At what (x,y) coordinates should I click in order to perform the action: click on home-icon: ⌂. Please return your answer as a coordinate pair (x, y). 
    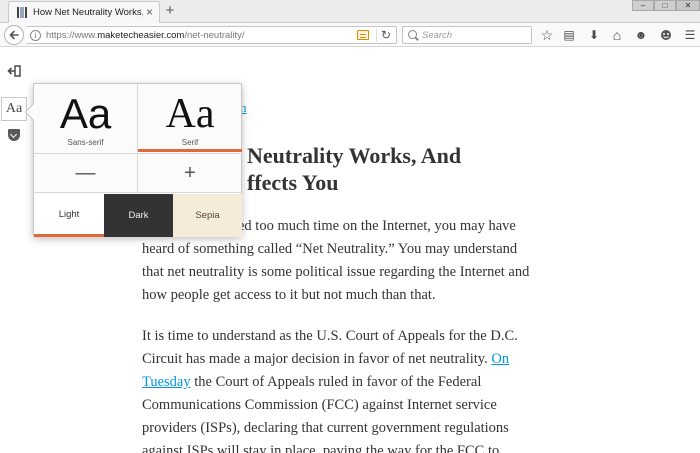
    Looking at the image, I should click on (617, 35).